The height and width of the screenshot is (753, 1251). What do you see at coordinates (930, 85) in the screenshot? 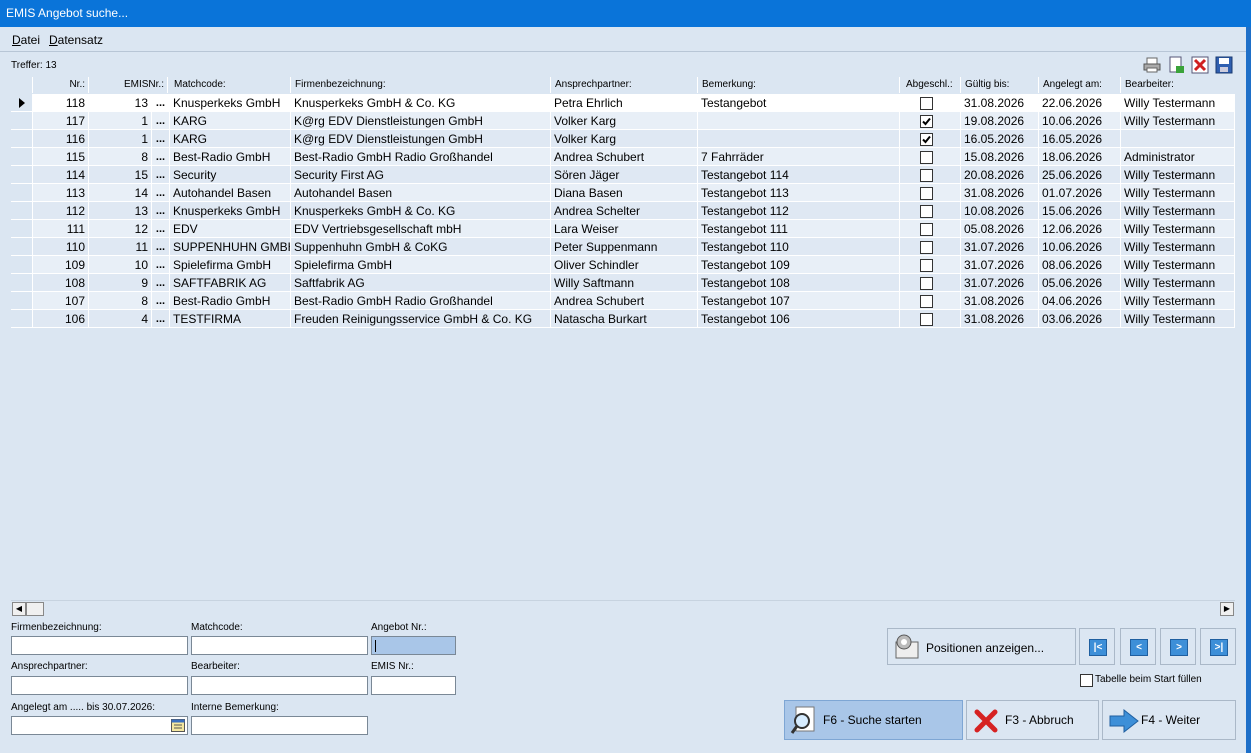
I see `col-header-abgeschlossen: Abgeschl.:` at bounding box center [930, 85].